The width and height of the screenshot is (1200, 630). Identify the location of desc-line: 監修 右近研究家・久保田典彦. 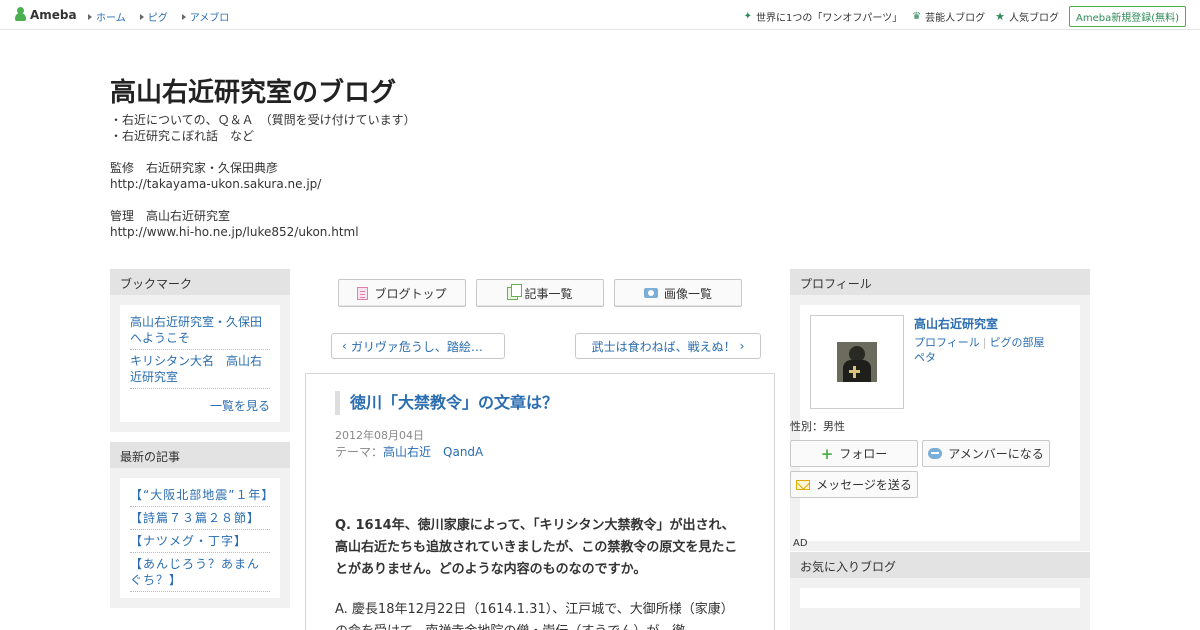
(194, 168).